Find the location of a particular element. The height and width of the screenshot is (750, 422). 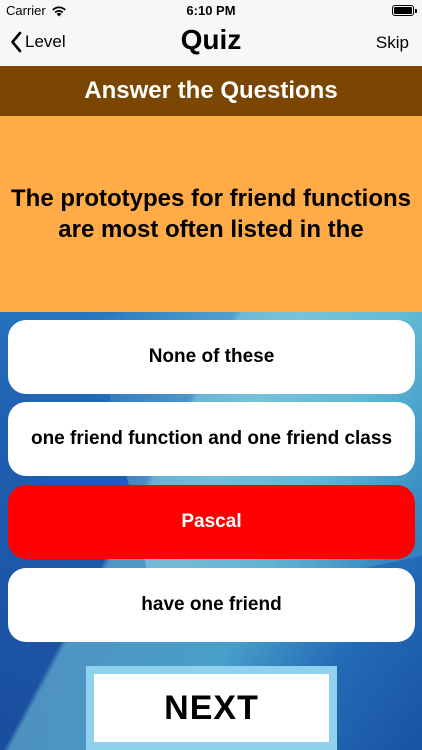

answer-option-label: None of these is located at coordinates (211, 356).